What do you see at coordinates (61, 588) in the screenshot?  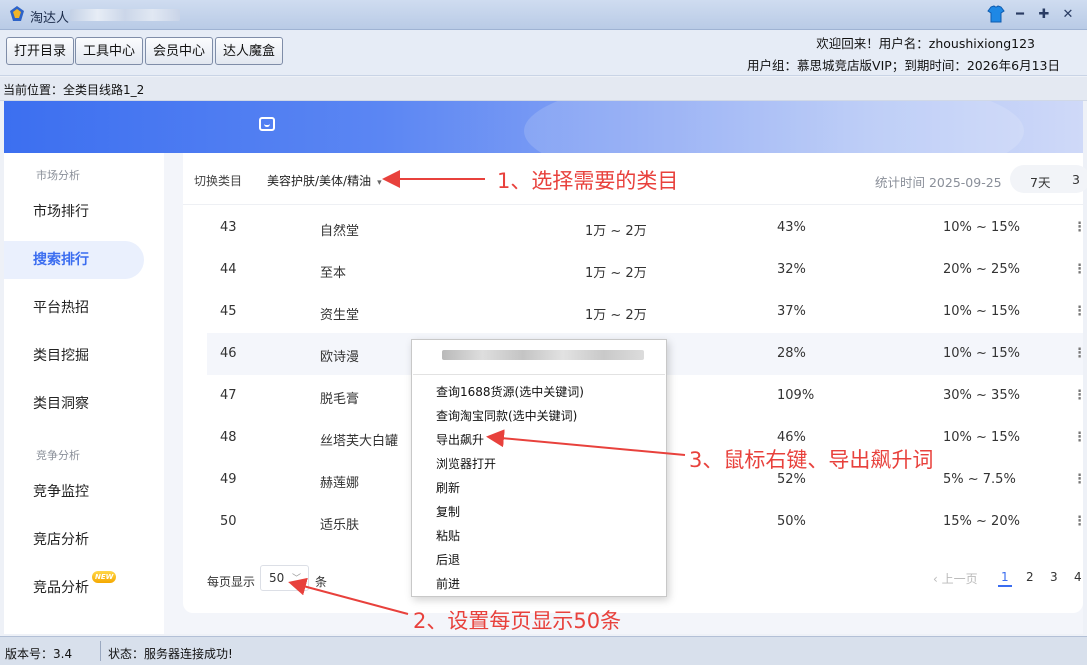 I see `sidebar-item-label: 竞品分析` at bounding box center [61, 588].